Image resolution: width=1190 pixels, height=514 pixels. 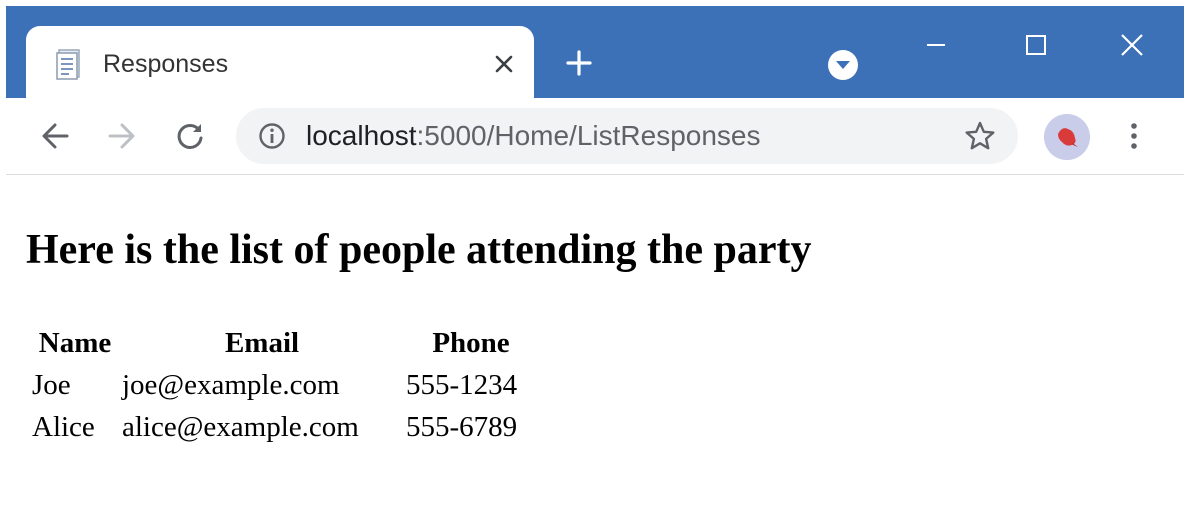 I want to click on tab-title: Responses, so click(x=166, y=64).